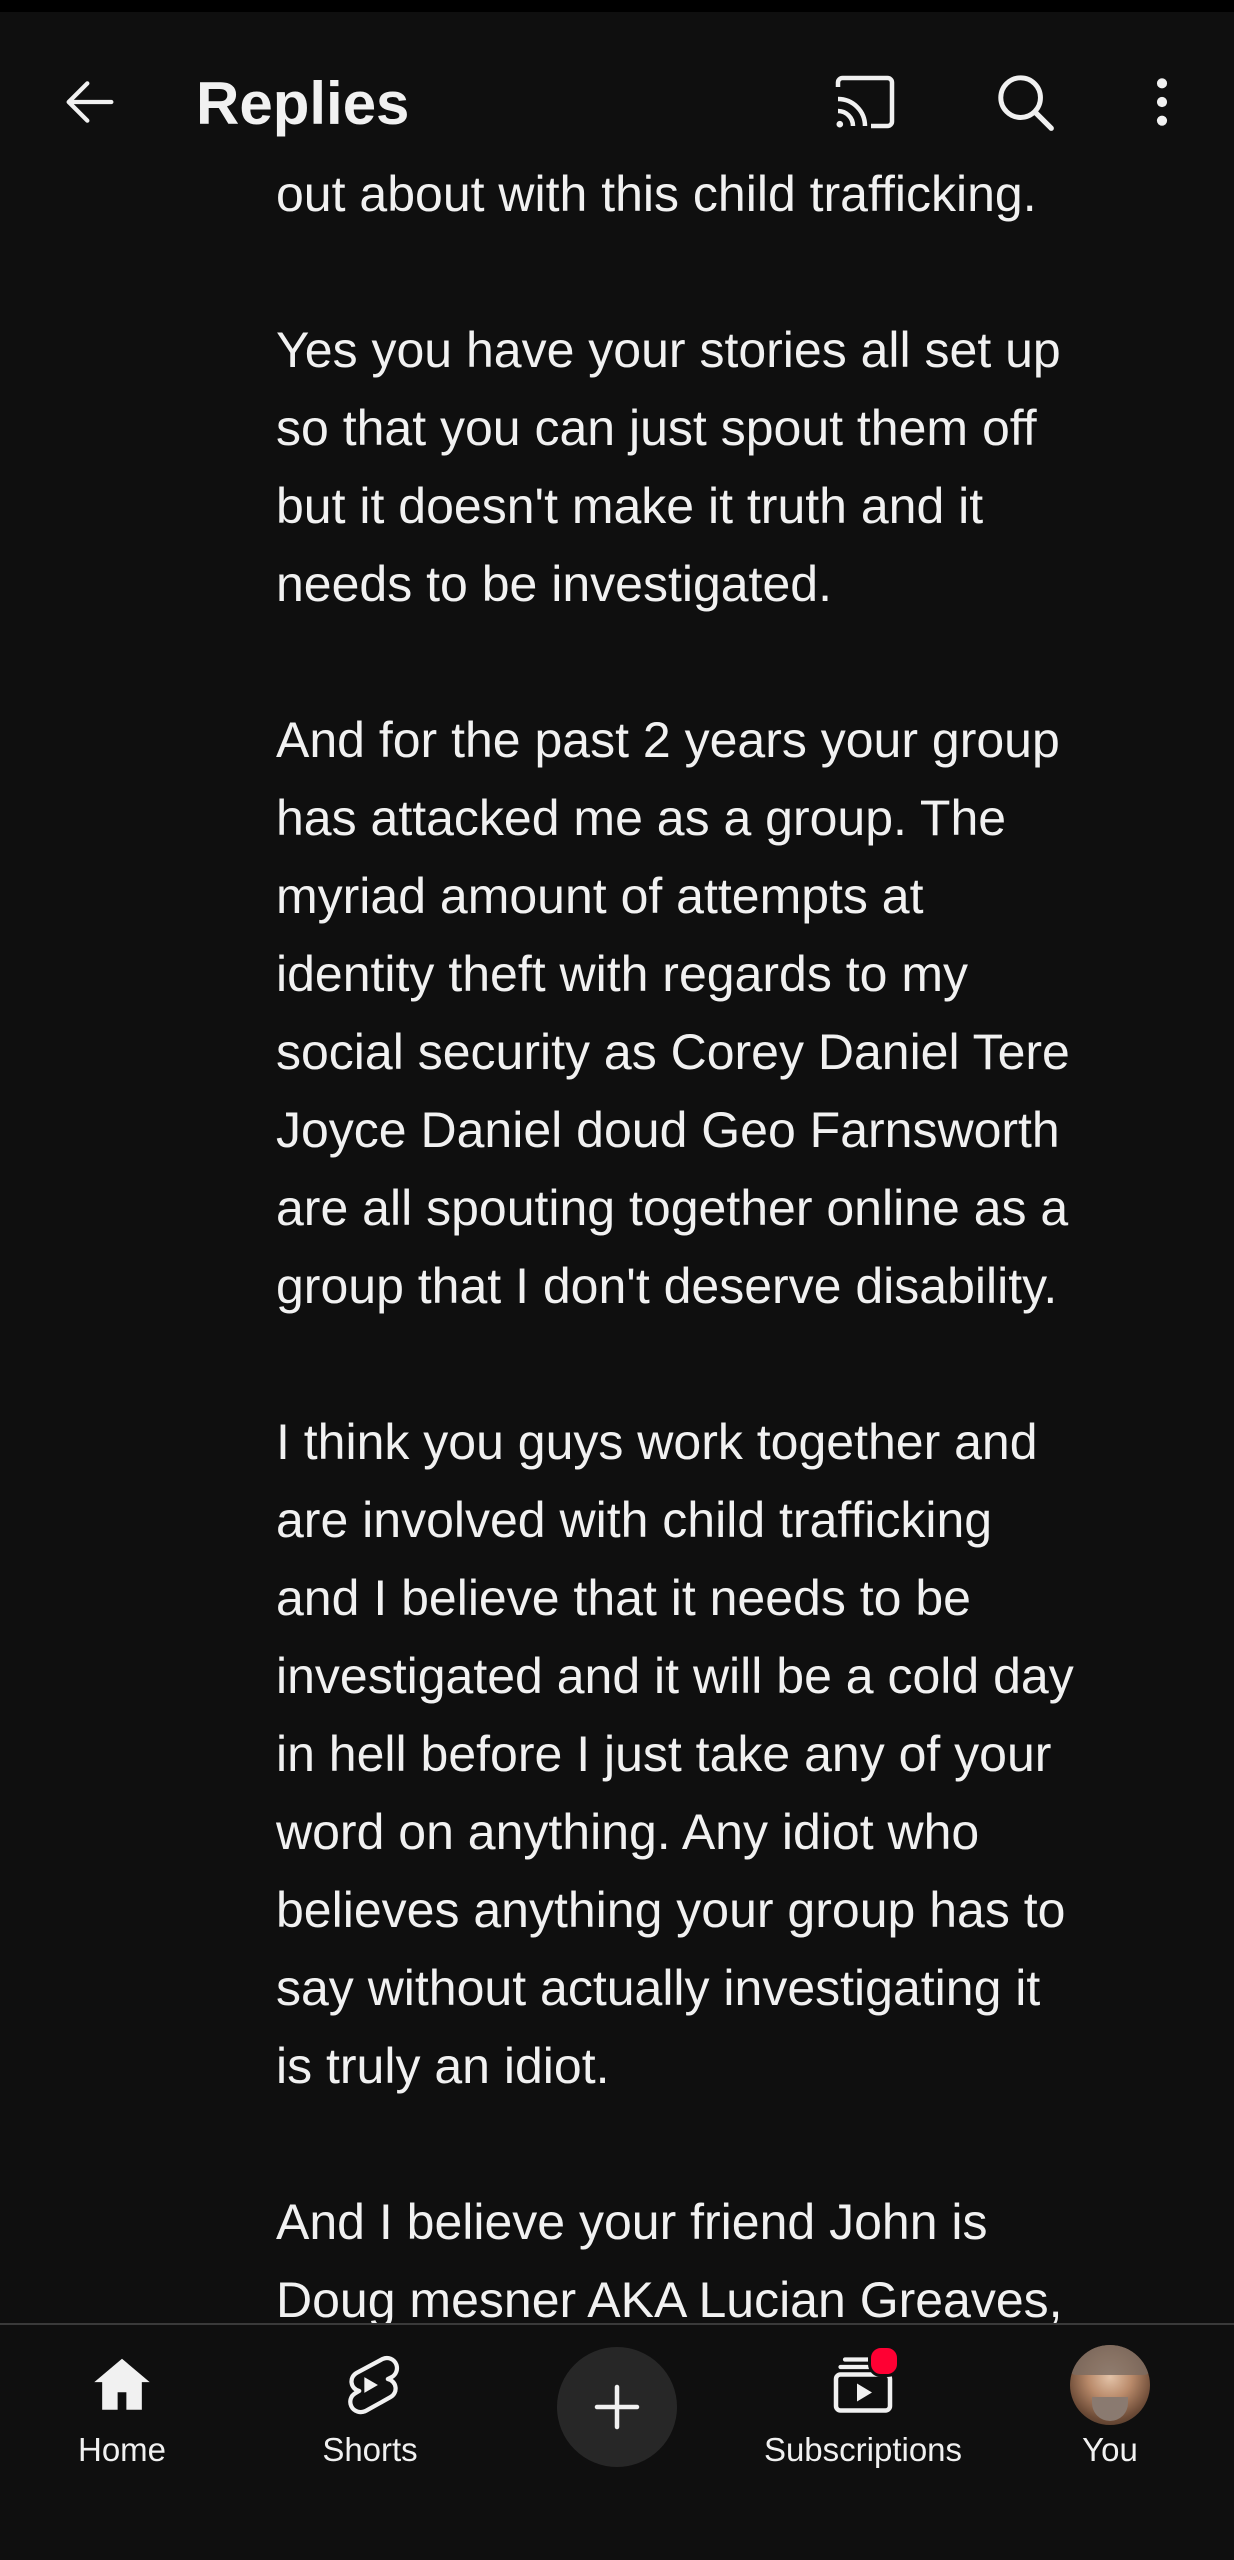 This screenshot has height=2560, width=1234. I want to click on shorts-icon, so click(374, 2385).